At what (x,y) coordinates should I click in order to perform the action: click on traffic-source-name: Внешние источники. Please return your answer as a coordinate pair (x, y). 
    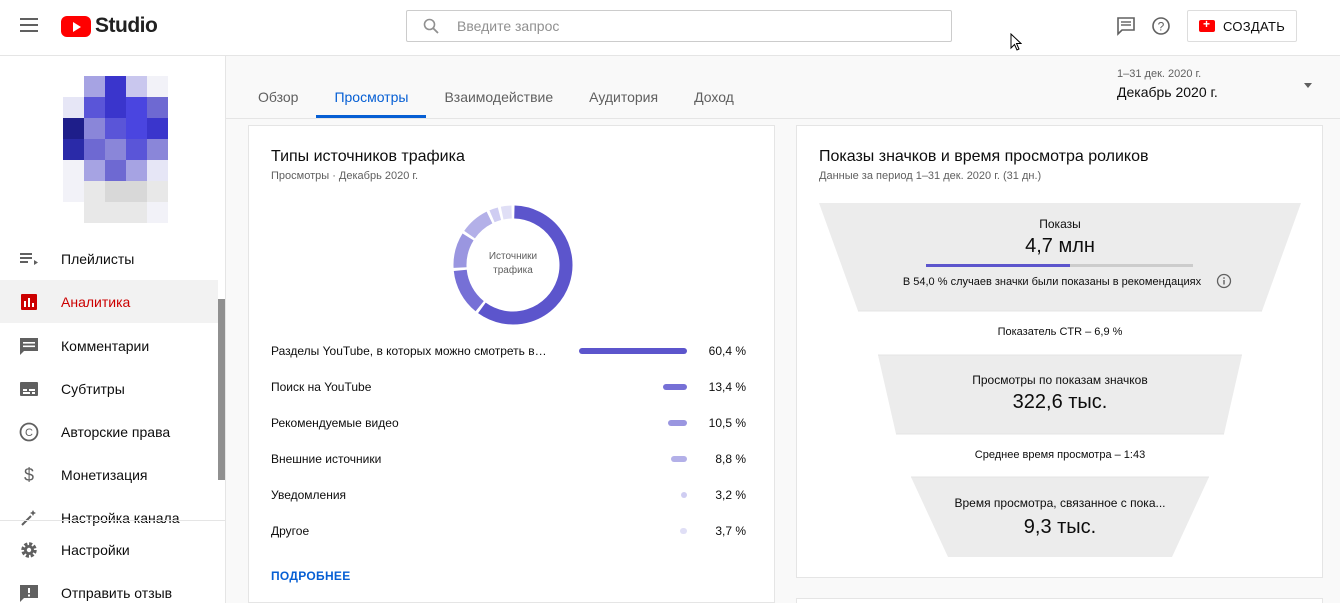
    Looking at the image, I should click on (326, 459).